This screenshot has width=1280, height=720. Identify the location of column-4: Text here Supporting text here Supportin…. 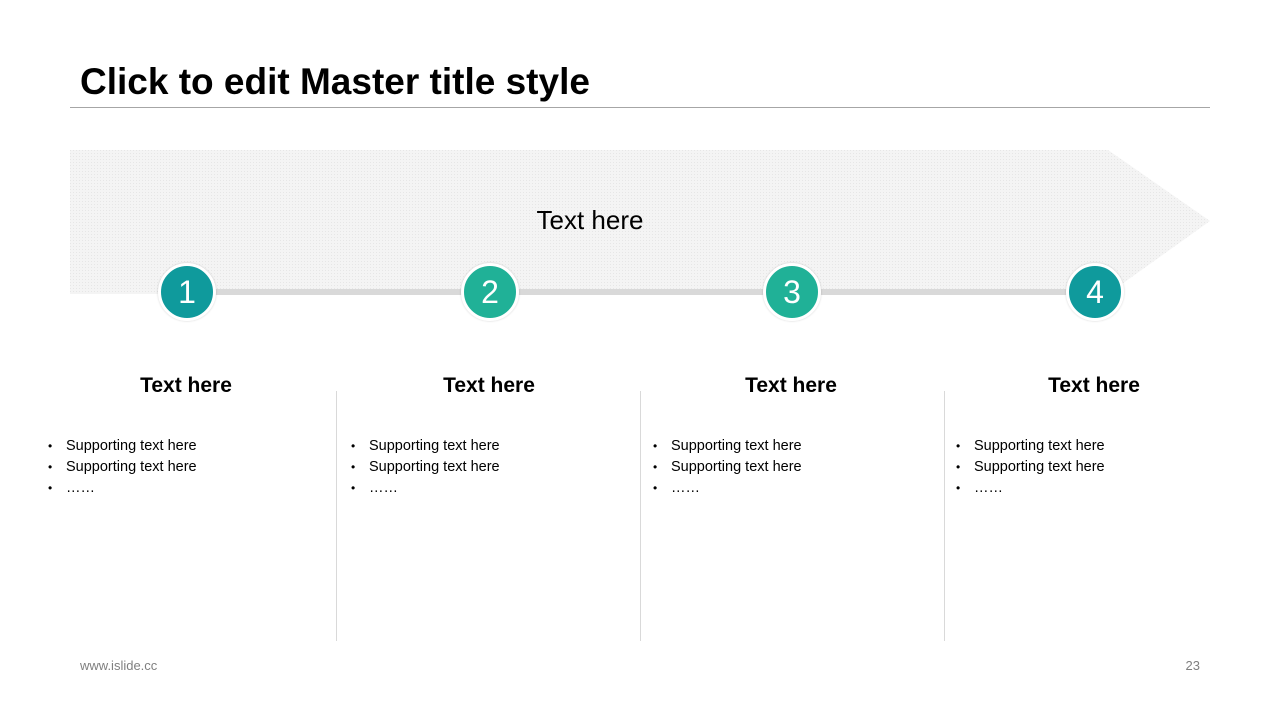
(1094, 435).